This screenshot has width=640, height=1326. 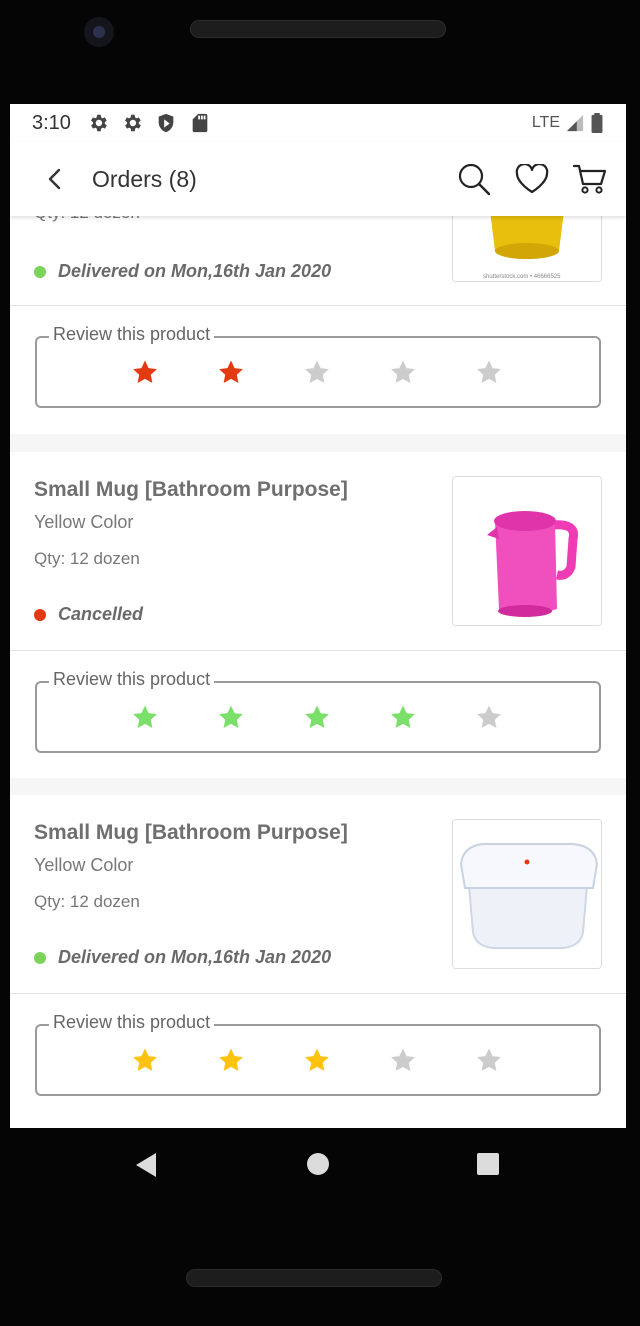 What do you see at coordinates (146, 1165) in the screenshot?
I see `nav-back-icon` at bounding box center [146, 1165].